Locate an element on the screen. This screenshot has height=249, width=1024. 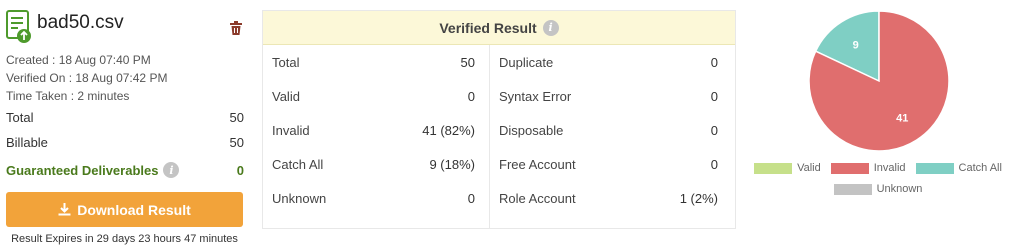
verified-time: Verified On : 18 Aug 07:42 PM is located at coordinates (87, 78).